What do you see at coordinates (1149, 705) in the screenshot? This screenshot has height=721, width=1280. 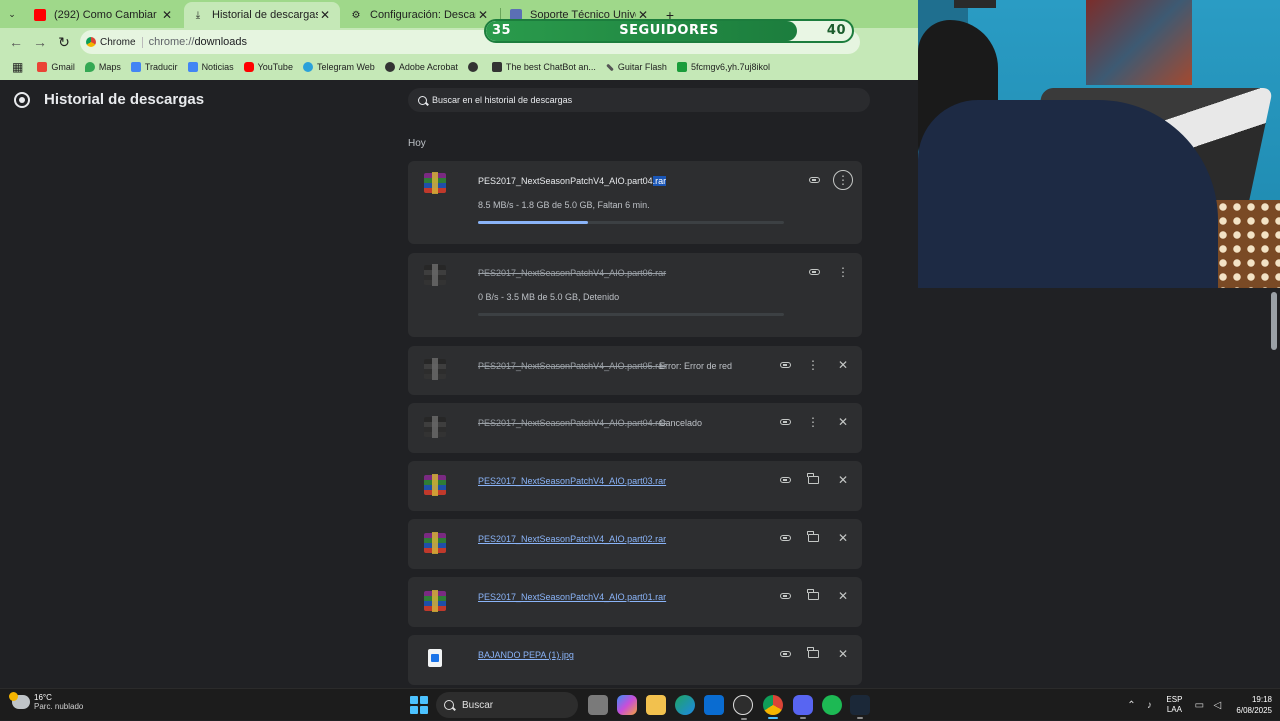 I see `microphone-icon: ♪` at bounding box center [1149, 705].